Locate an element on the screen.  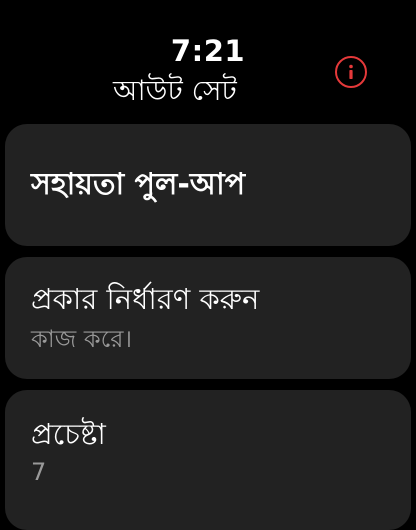
set-type-value: কাজ করে। is located at coordinates (82, 339).